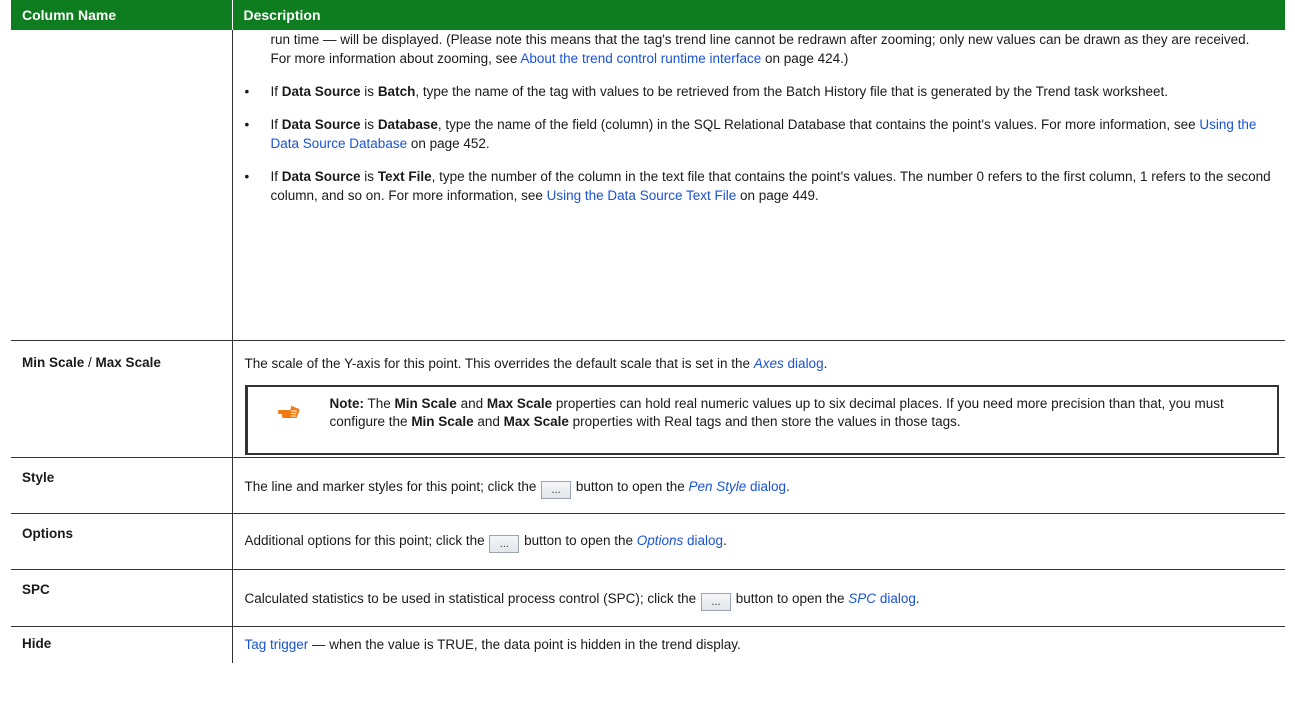 The height and width of the screenshot is (717, 1295). I want to click on hide-name-cell: Hide, so click(122, 644).